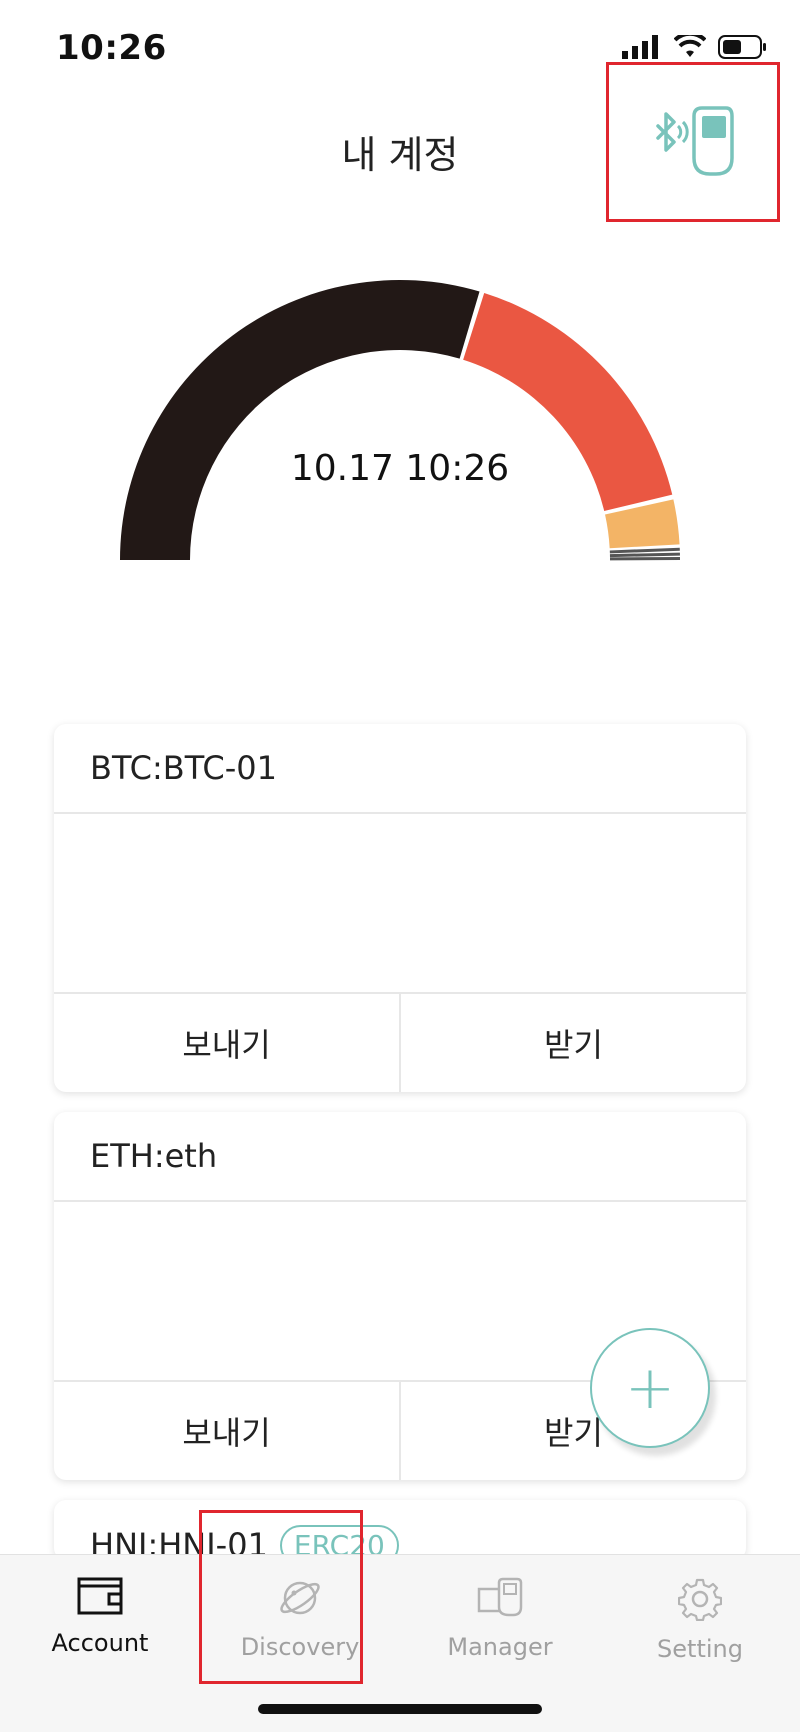  I want to click on tab-account: Account, so click(100, 1625).